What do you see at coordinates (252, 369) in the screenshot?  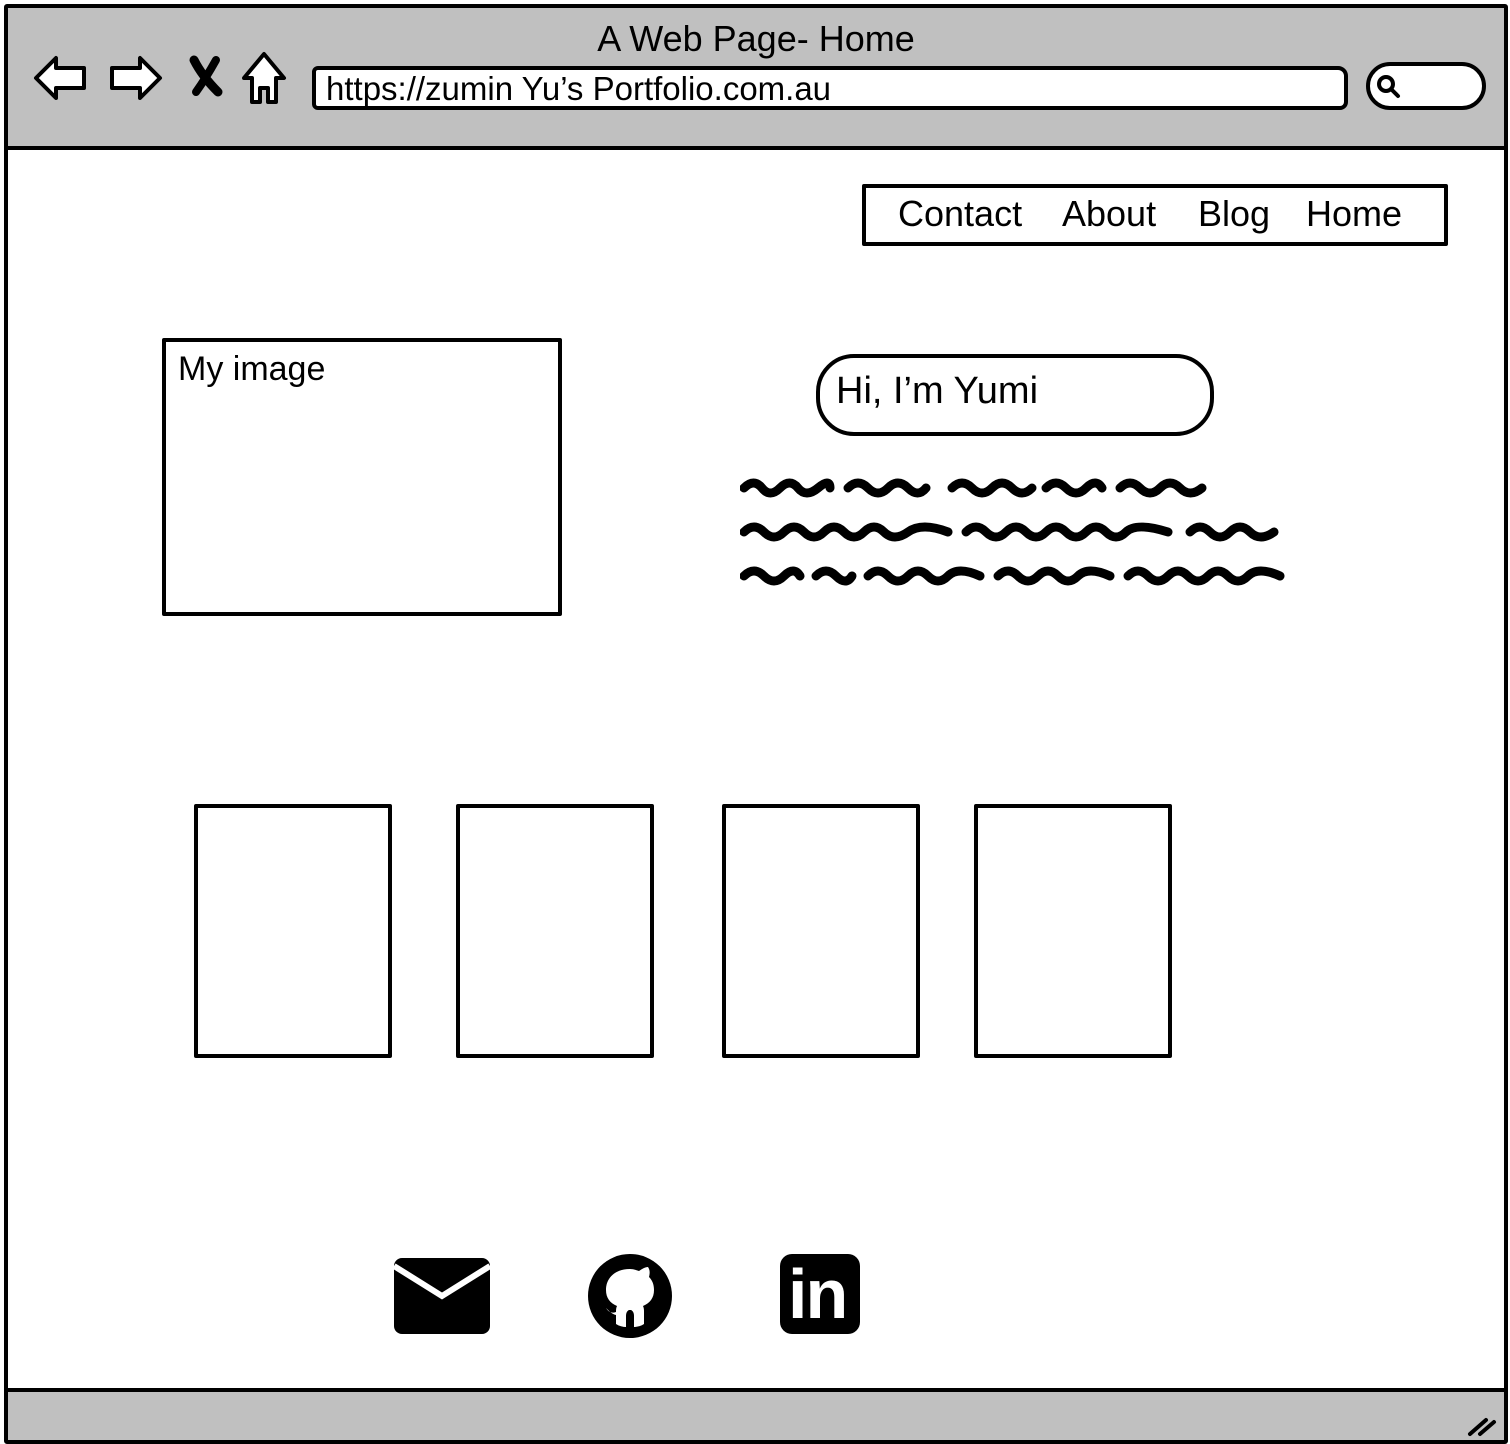 I see `image-label: My image` at bounding box center [252, 369].